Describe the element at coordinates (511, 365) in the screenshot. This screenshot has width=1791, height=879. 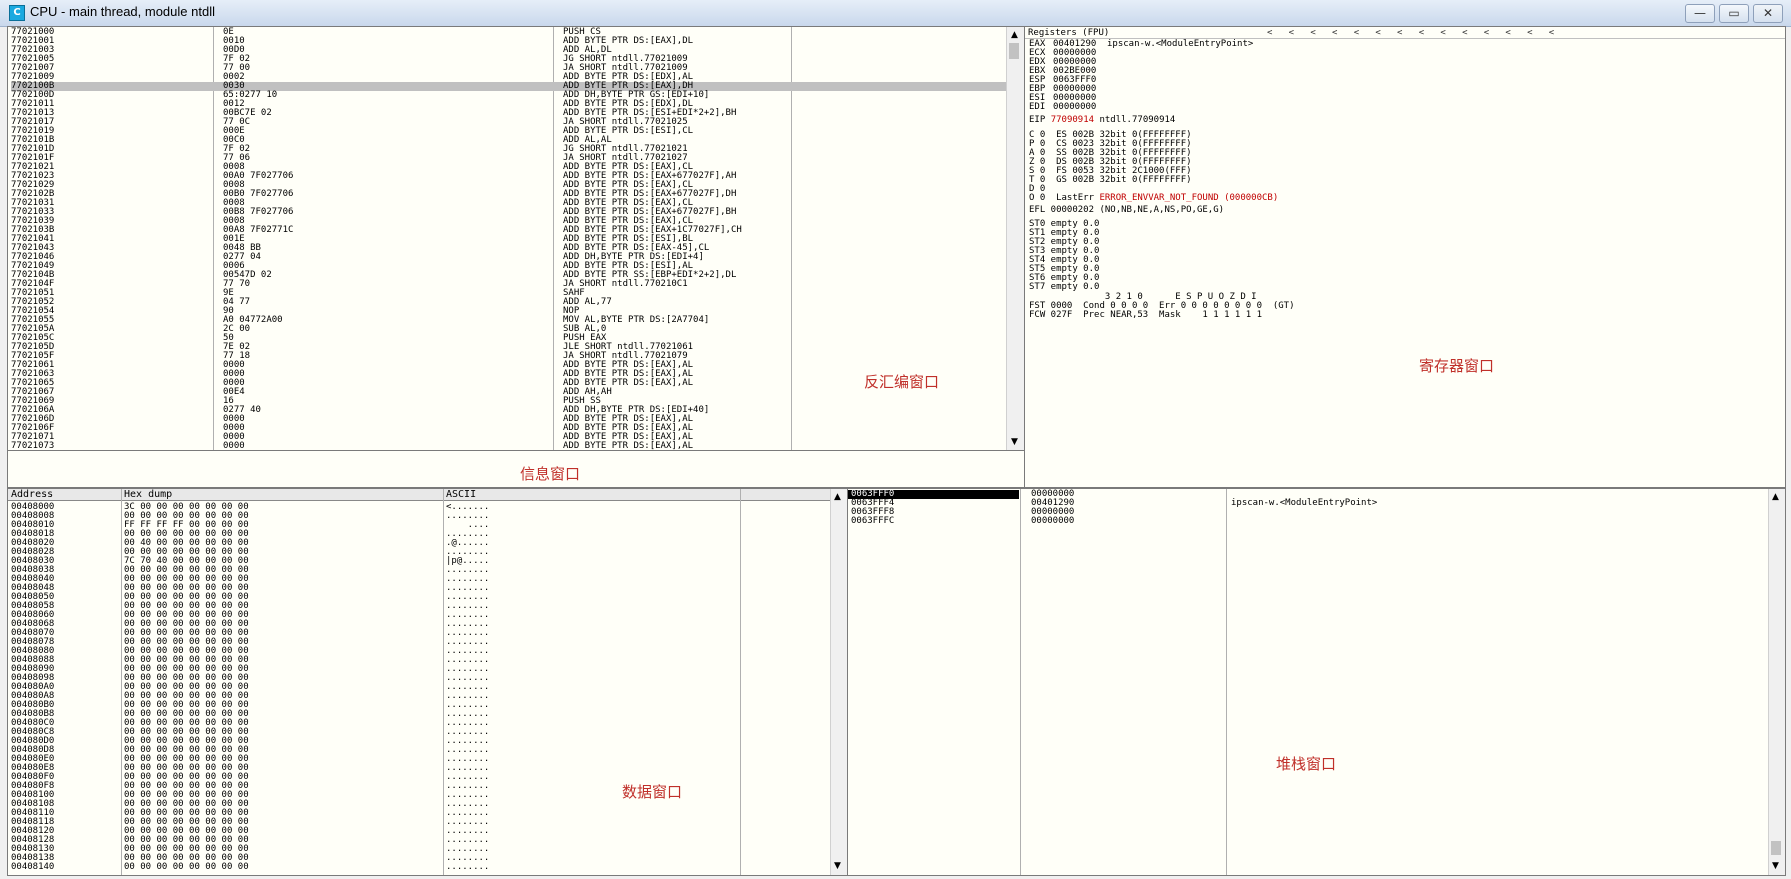
I see `disasm-row: 77021061 0000 ADD BYTE PTR DS:[EAX],AL` at that location.